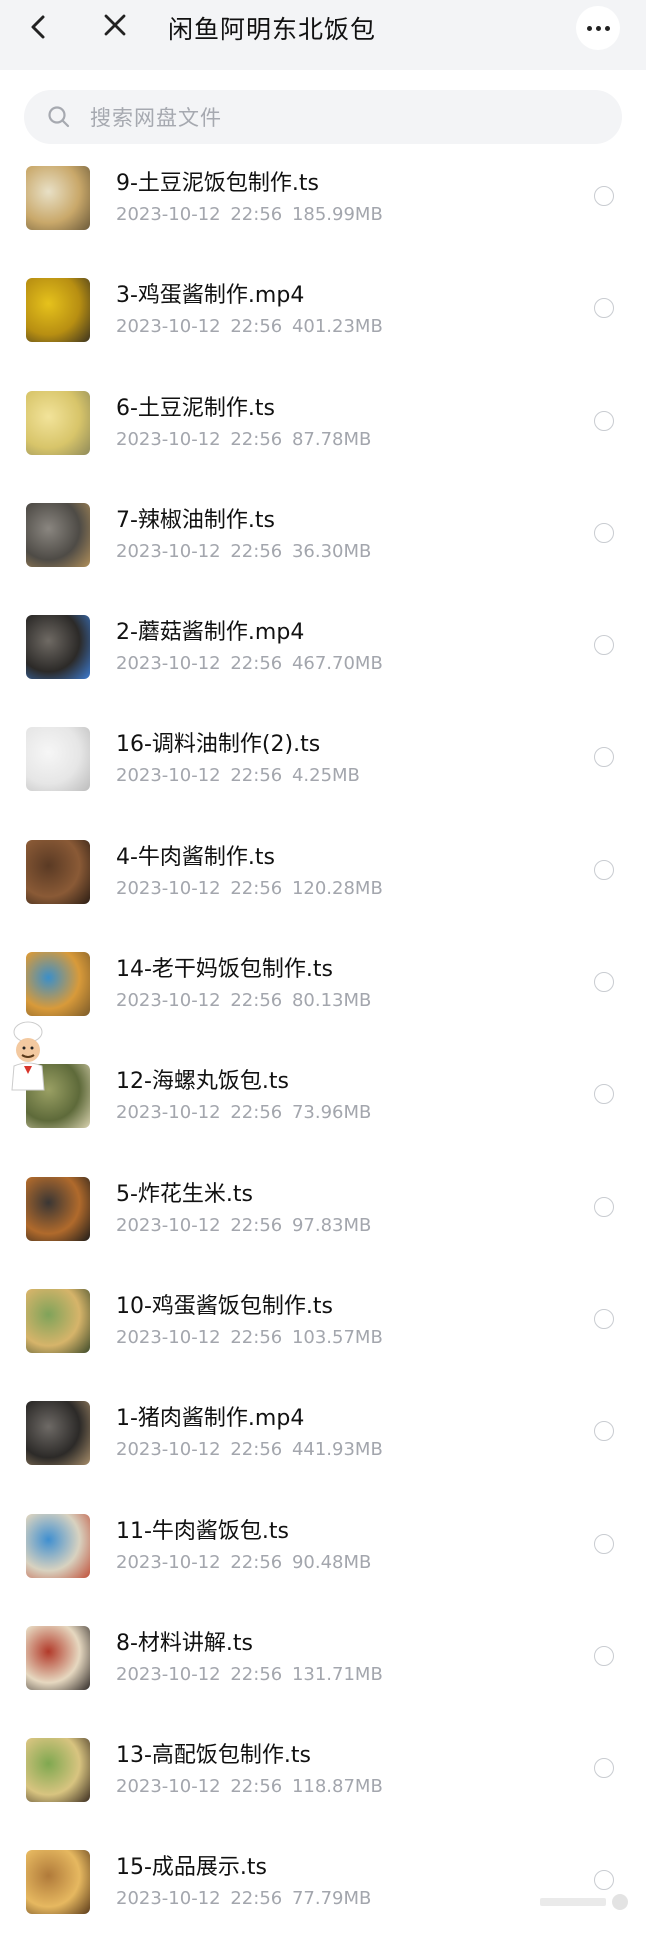 Image resolution: width=646 pixels, height=1953 pixels. I want to click on file-row: 14-老干妈饭包制作.ts 2023-10-12 22:56 80.13MB, so click(323, 998).